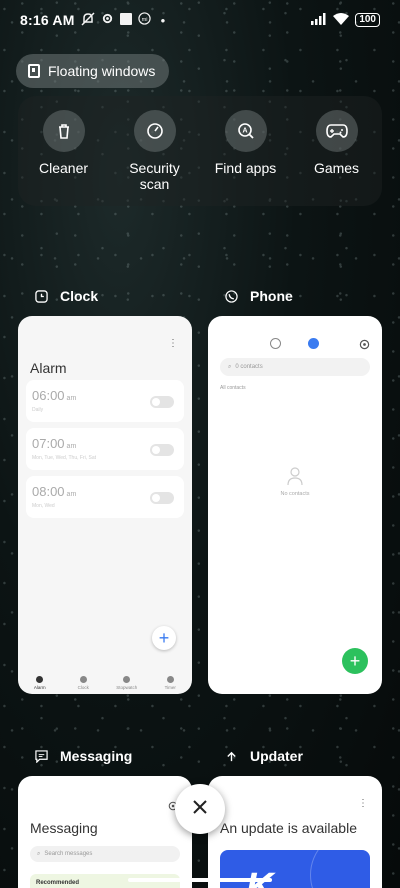  What do you see at coordinates (48, 443) in the screenshot?
I see `alarm-time: 07:00` at bounding box center [48, 443].